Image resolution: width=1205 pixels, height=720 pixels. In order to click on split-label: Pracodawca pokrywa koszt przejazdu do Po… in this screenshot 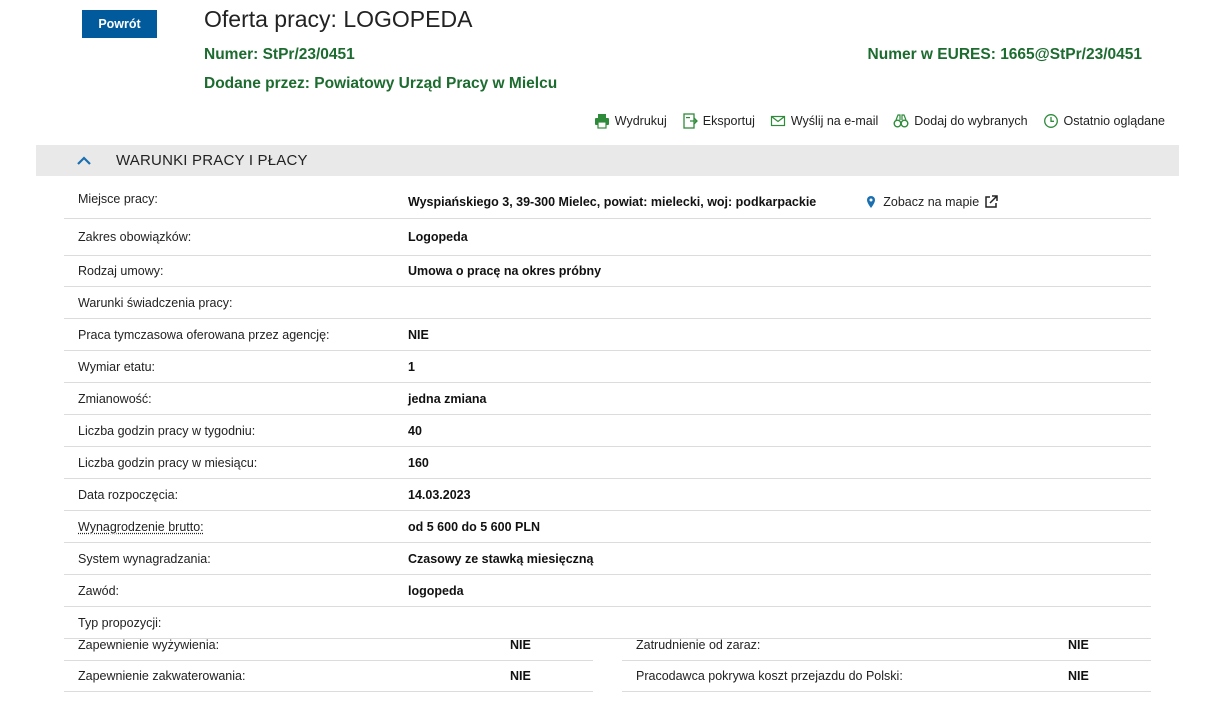, I will do `click(769, 675)`.